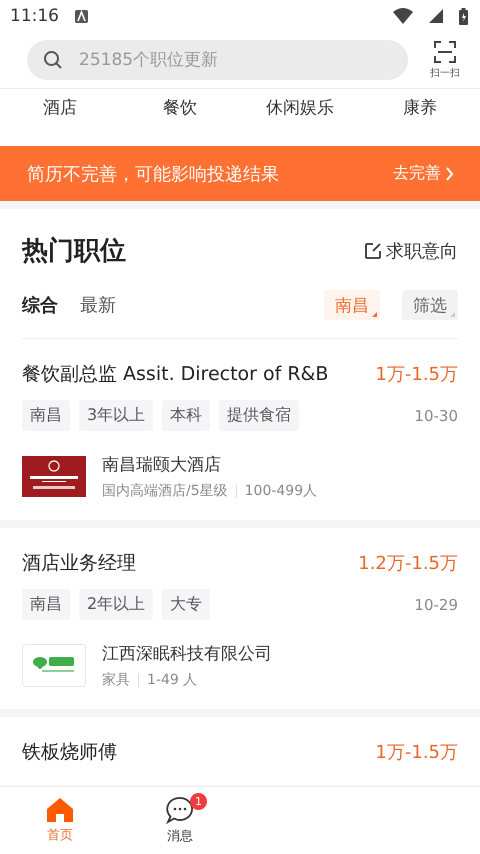 This screenshot has width=480, height=854. What do you see at coordinates (116, 415) in the screenshot?
I see `job-tag: 3年以上` at bounding box center [116, 415].